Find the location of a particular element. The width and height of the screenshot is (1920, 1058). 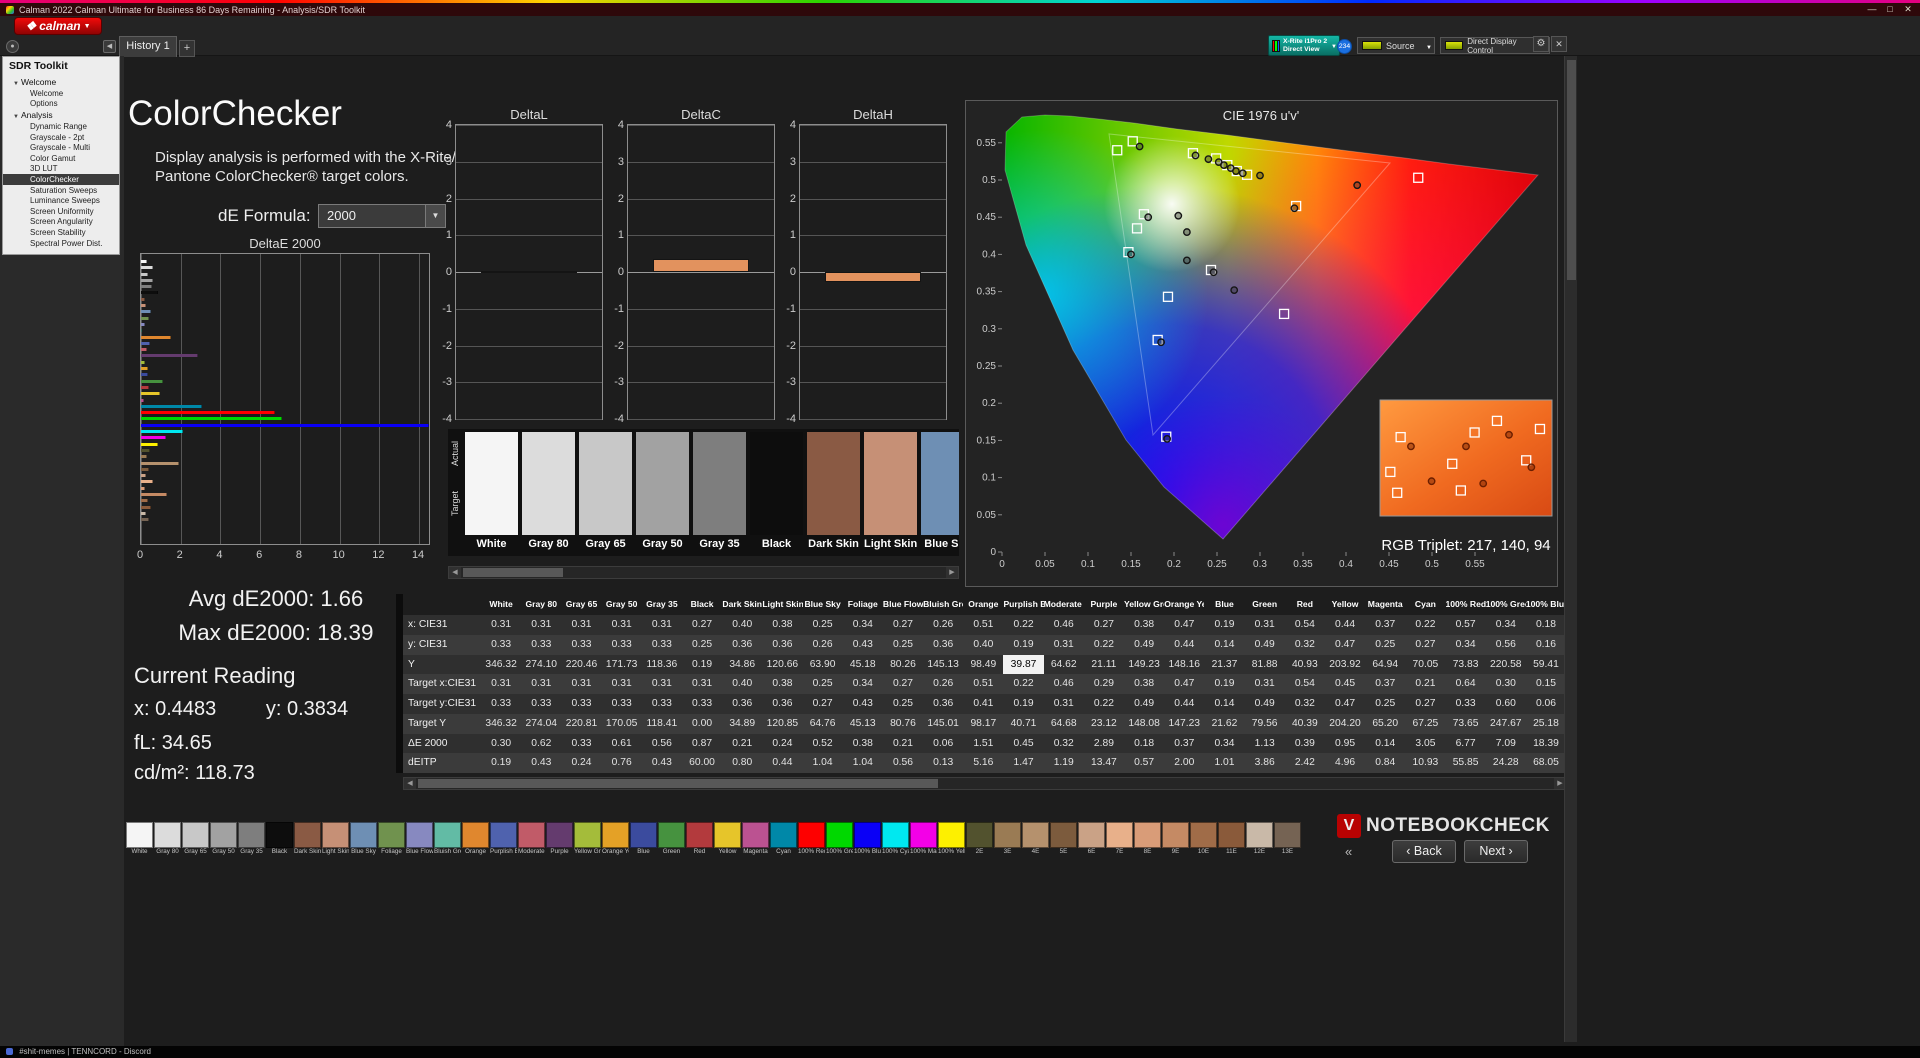

tab-history-1: History 1 is located at coordinates (148, 46).